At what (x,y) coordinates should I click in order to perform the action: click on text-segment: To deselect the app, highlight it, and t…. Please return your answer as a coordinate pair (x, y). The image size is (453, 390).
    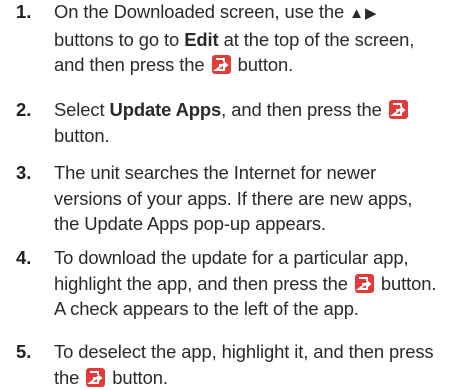
    Looking at the image, I should click on (244, 364).